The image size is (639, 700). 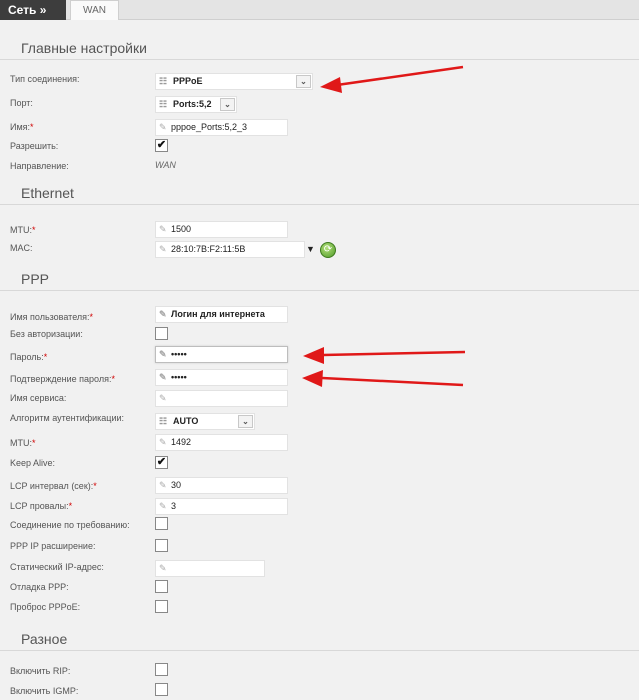 What do you see at coordinates (383, 378) in the screenshot?
I see `arrow-confirm-password` at bounding box center [383, 378].